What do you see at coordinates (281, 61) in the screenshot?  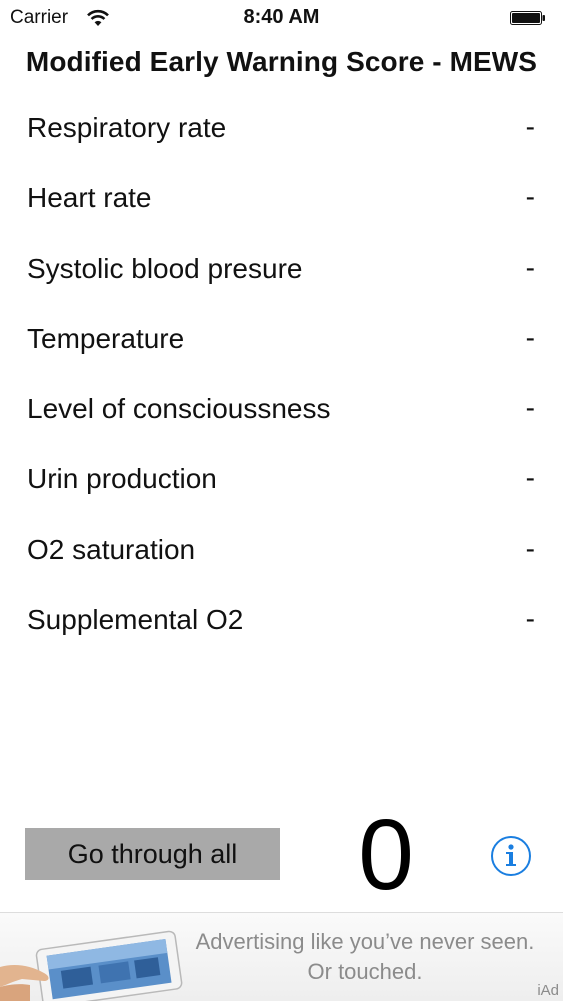 I see `page-title: Modified Early Warning Score - MEWS` at bounding box center [281, 61].